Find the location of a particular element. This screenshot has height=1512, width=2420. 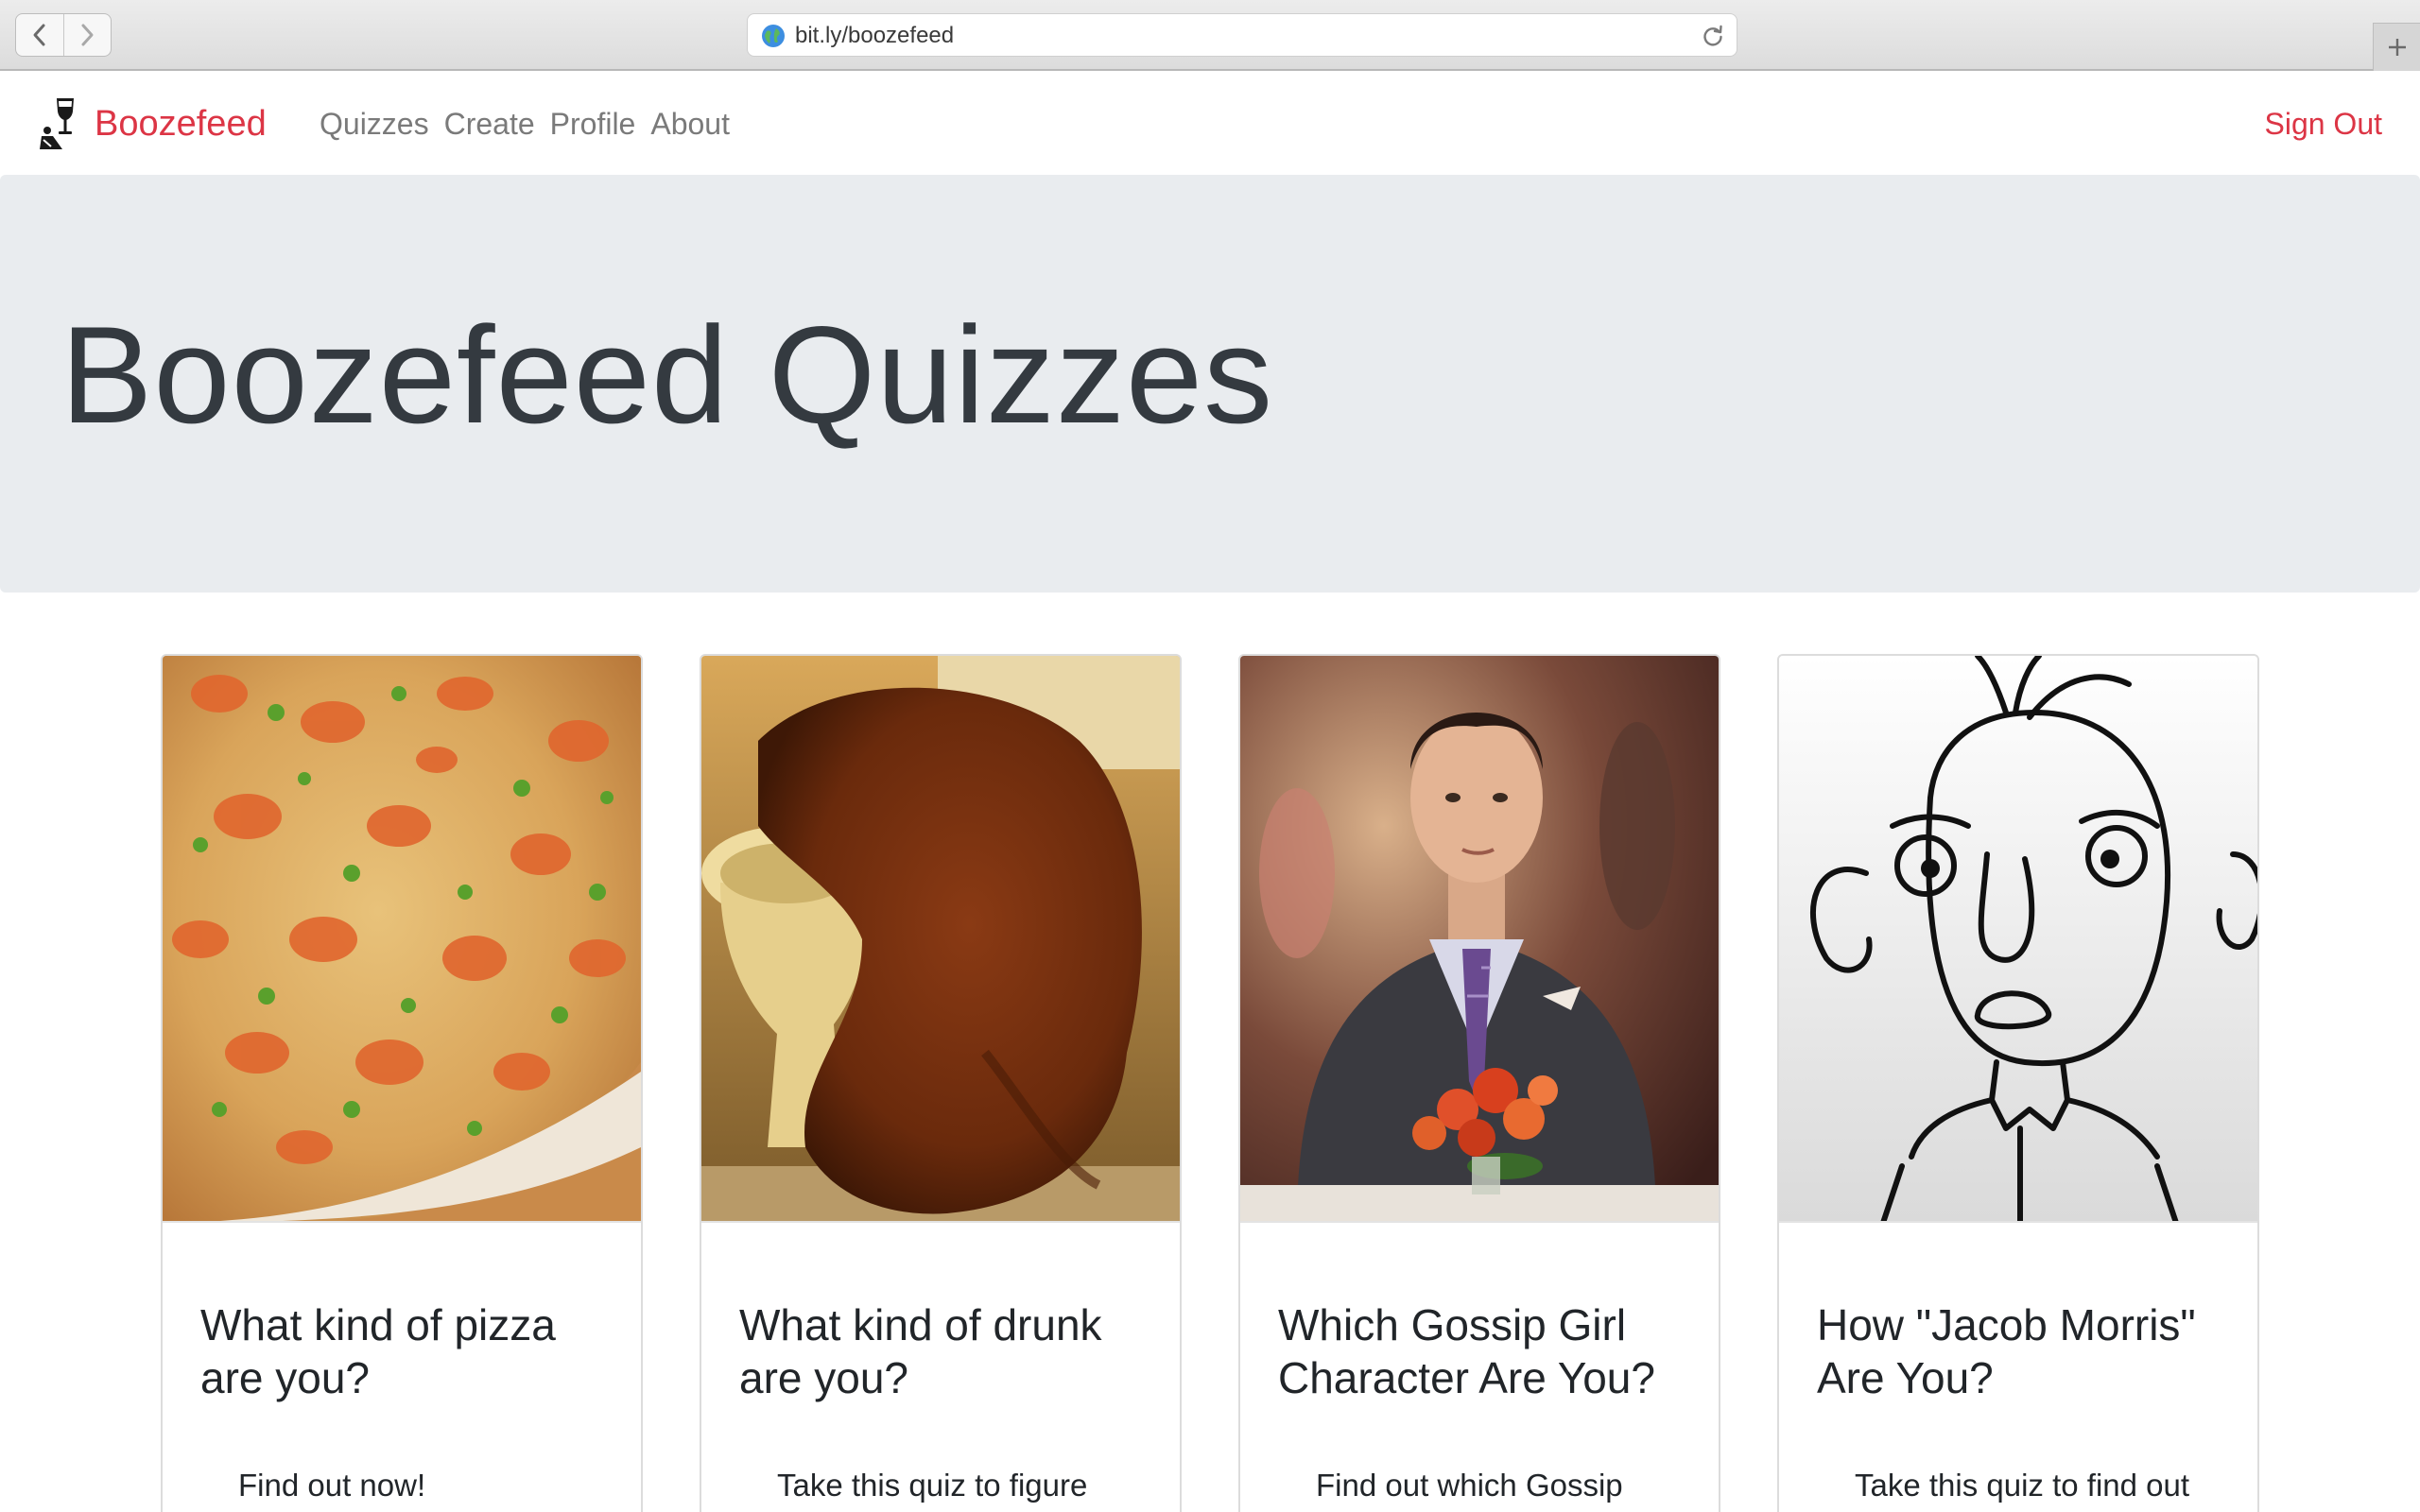

plus-icon is located at coordinates (2397, 47).